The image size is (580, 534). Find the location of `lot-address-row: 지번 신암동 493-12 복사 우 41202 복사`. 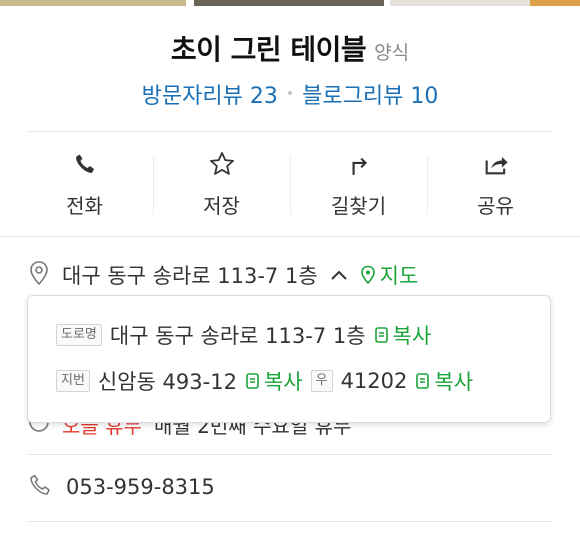

lot-address-row: 지번 신암동 493-12 복사 우 41202 복사 is located at coordinates (264, 381).